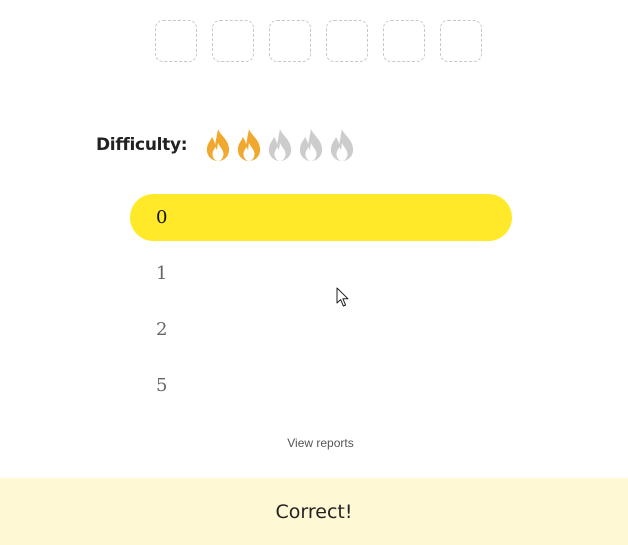  Describe the element at coordinates (162, 217) in the screenshot. I see `answer-option-label: 0` at that location.